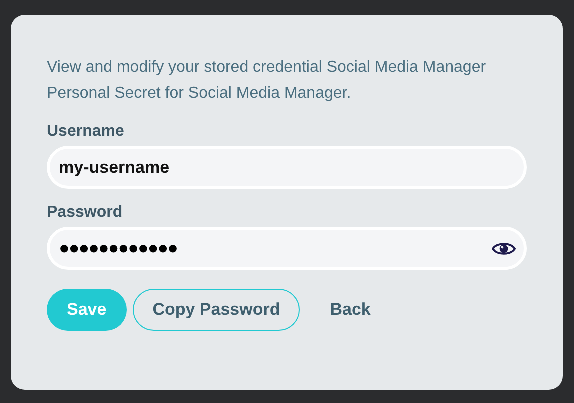 The width and height of the screenshot is (574, 403). I want to click on eye-icon, so click(504, 248).